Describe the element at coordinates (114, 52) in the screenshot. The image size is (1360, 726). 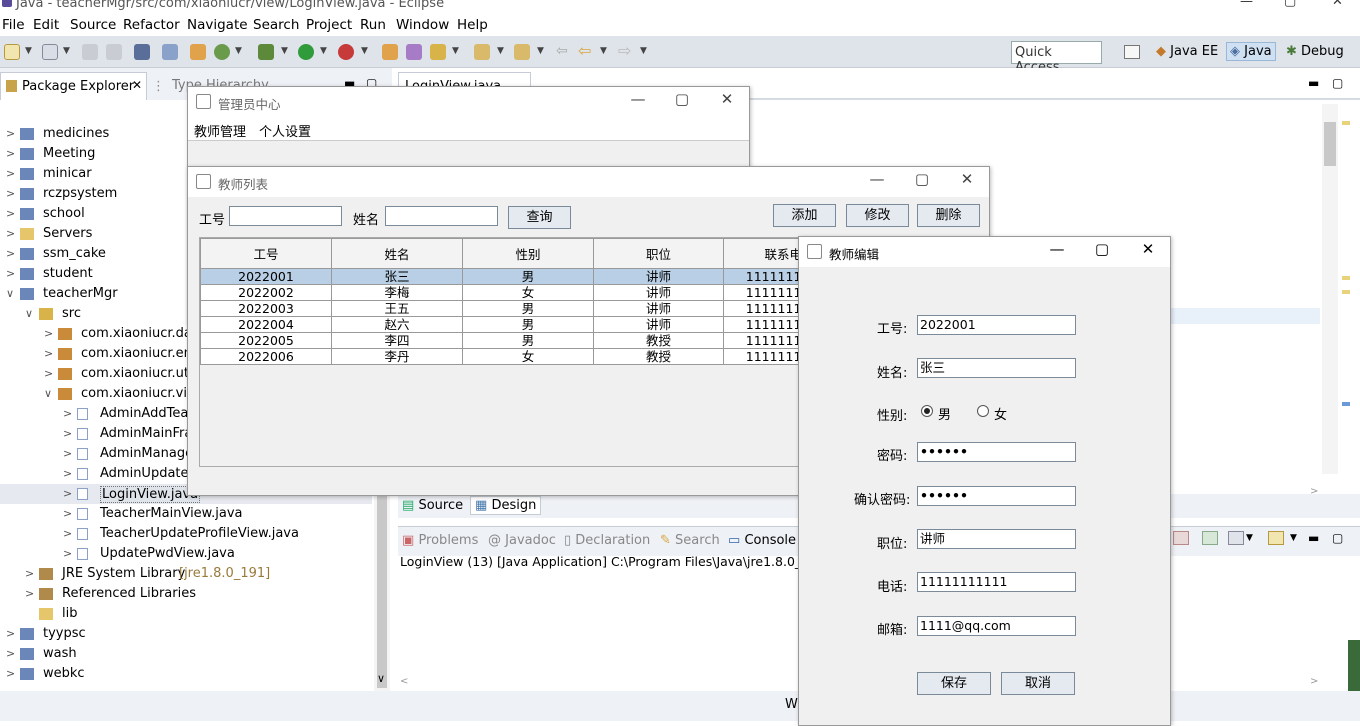
I see `save-all-icon` at that location.